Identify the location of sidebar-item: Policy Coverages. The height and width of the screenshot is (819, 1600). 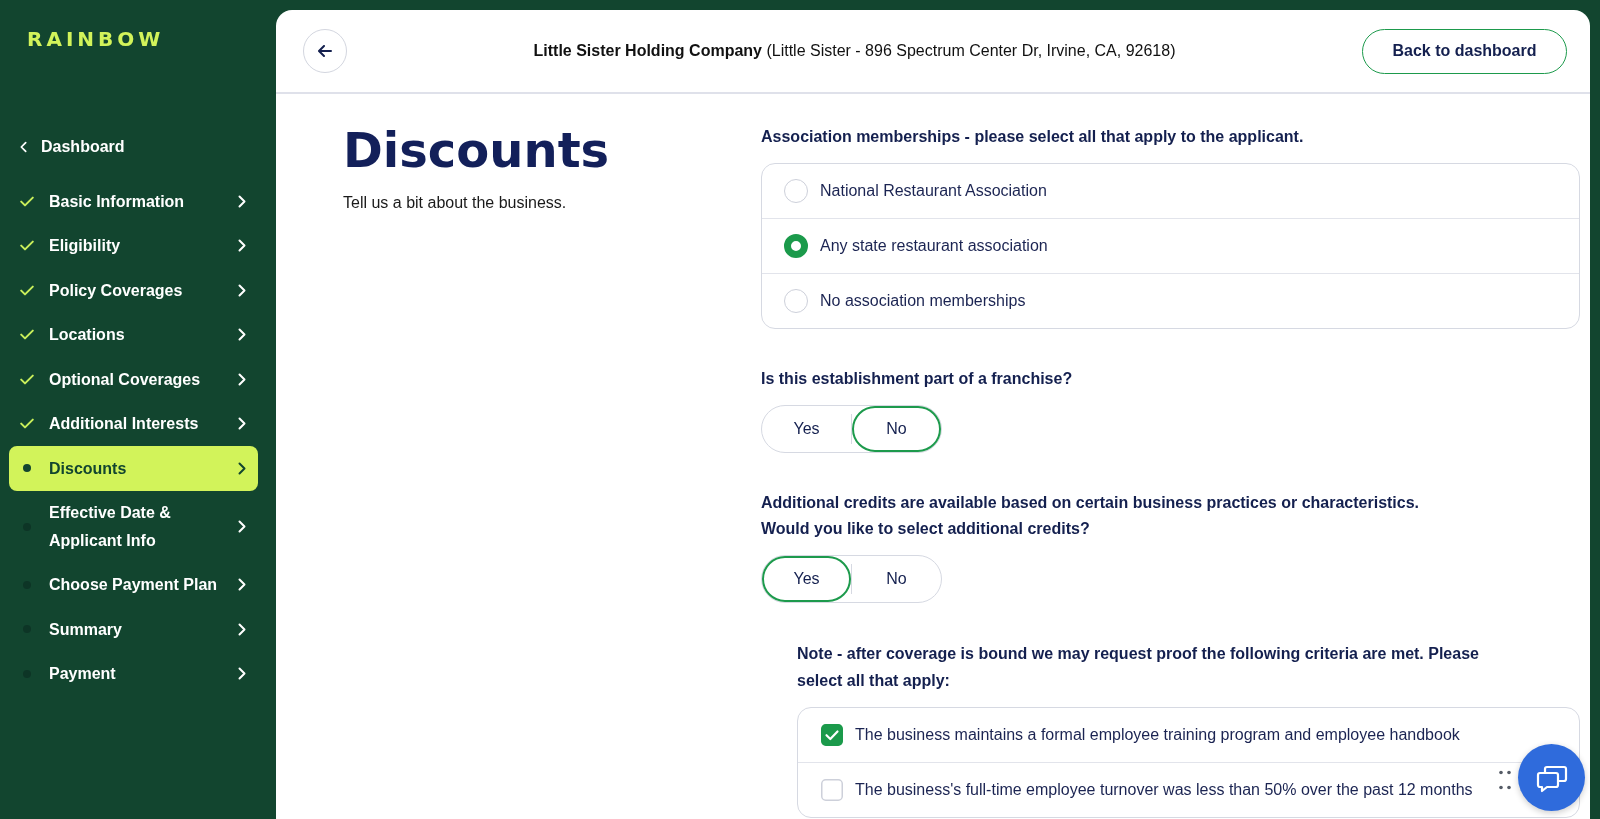
(133, 290).